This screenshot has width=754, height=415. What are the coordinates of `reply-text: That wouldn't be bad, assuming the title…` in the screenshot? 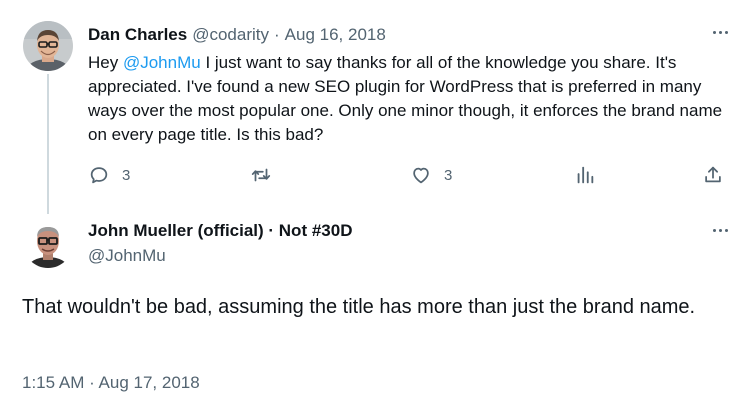 It's located at (359, 307).